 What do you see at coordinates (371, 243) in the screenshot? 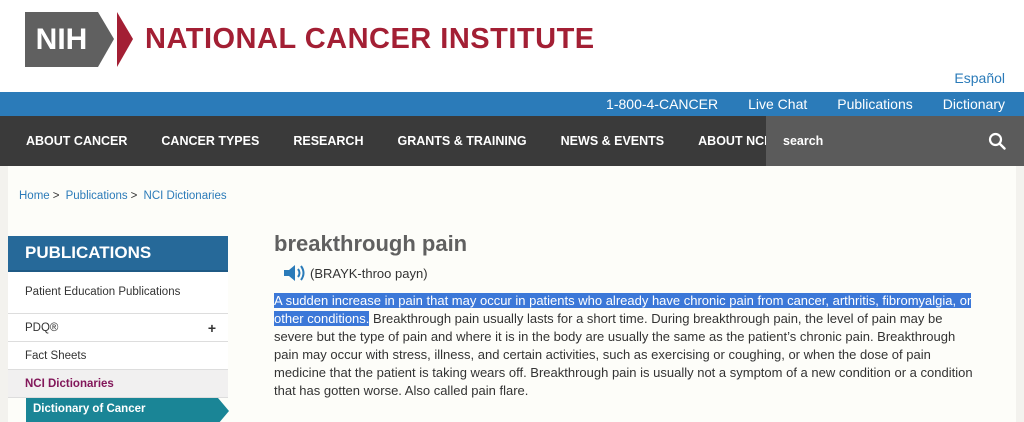
I see `term-title: breakthrough pain` at bounding box center [371, 243].